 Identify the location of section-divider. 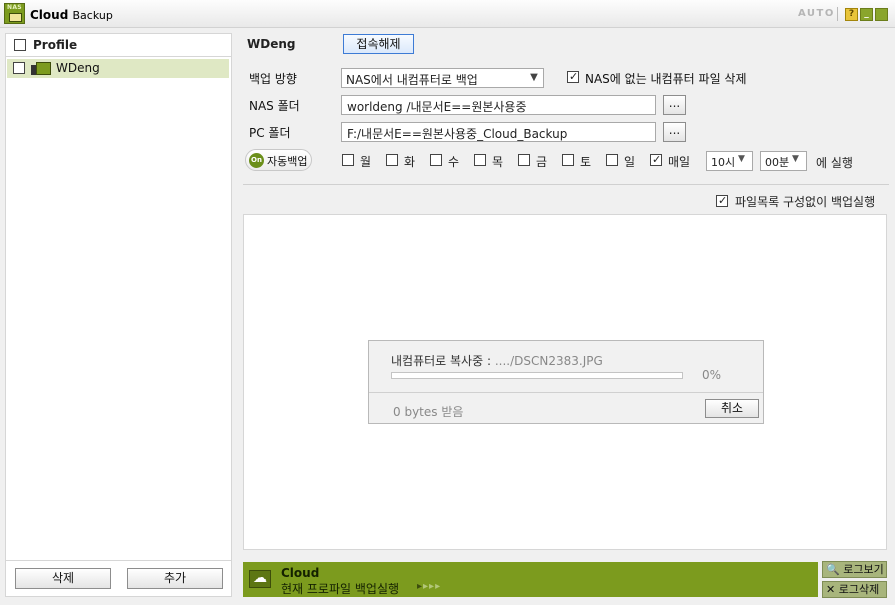
(566, 184).